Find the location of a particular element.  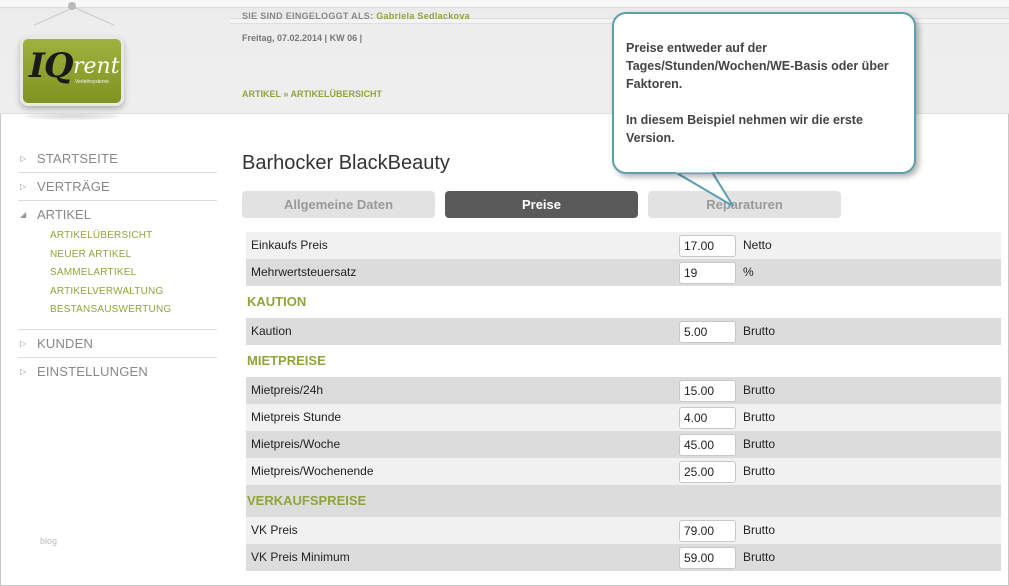

sidebar-subitem-artikelverwaltung: ARTIKELVERWALTUNG is located at coordinates (117, 294).